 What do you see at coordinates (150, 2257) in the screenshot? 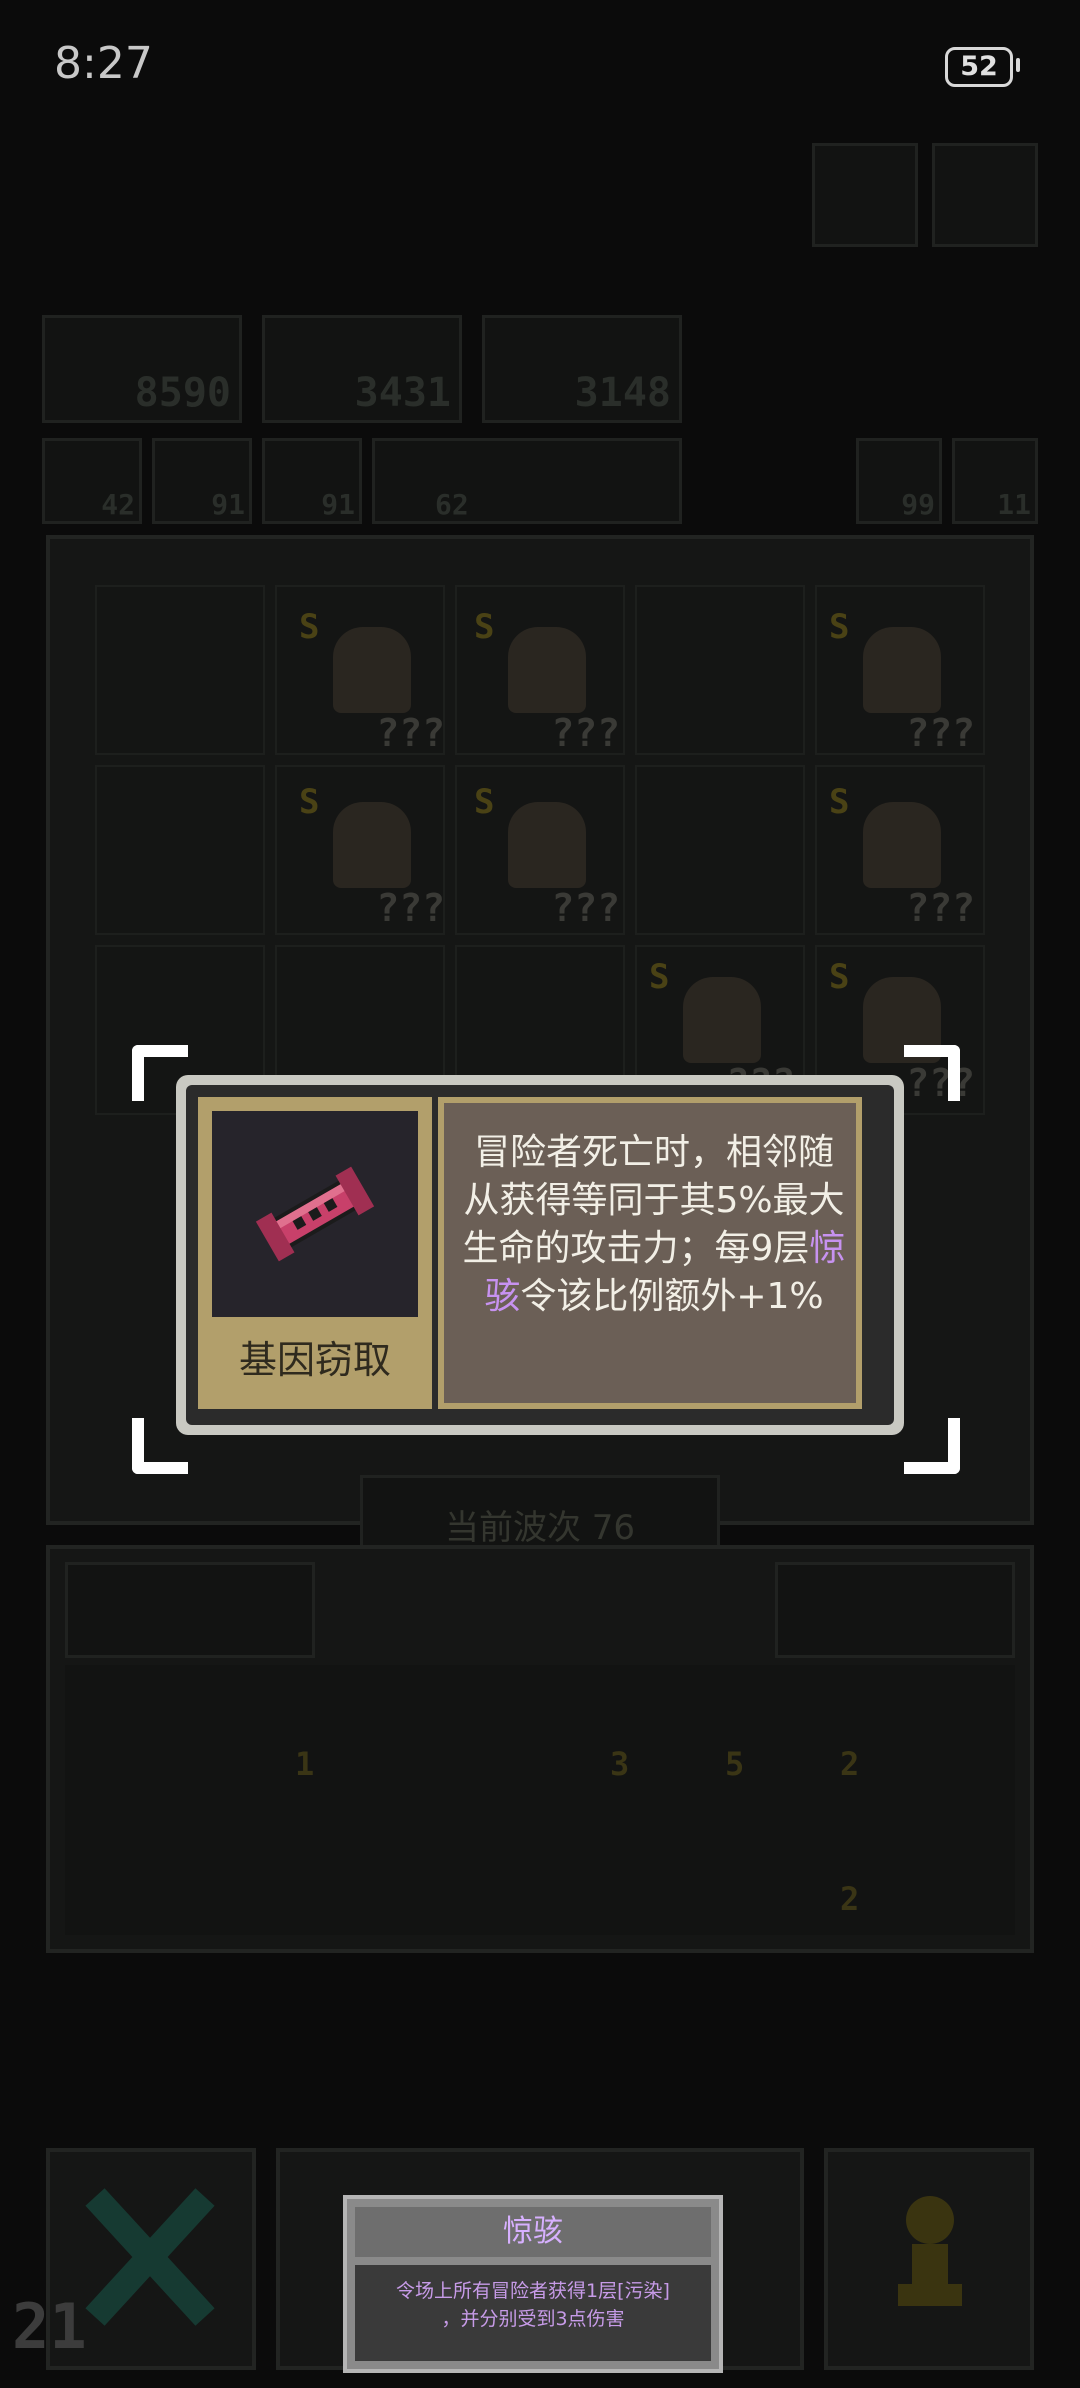
I see `close-icon` at bounding box center [150, 2257].